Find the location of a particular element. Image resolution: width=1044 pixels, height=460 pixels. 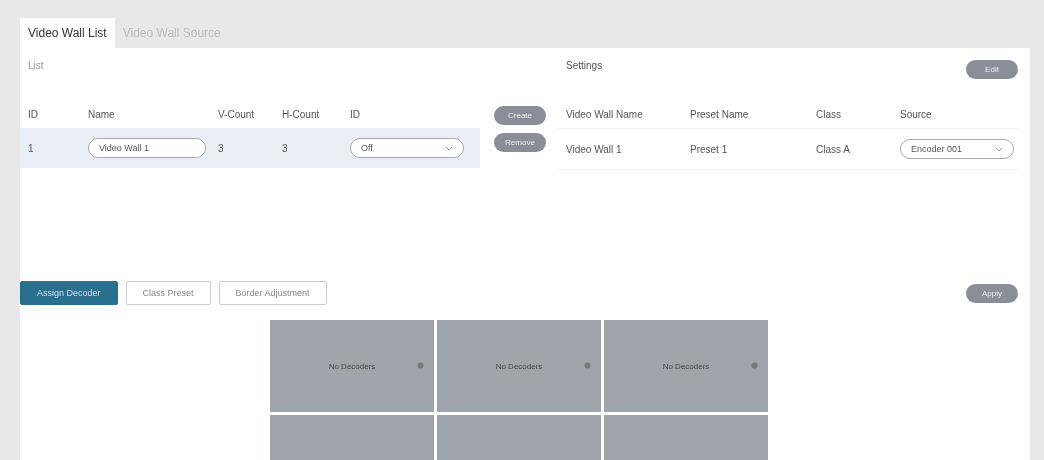

action-button: Remove is located at coordinates (520, 142).